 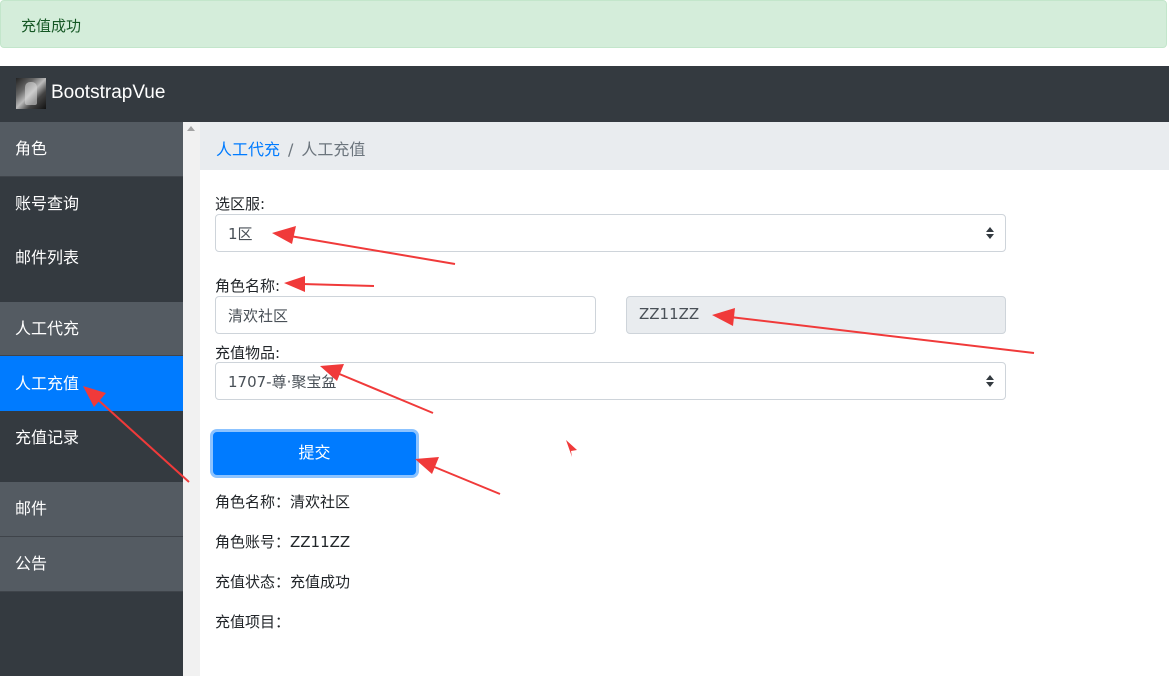 I want to click on submit-button: 提交, so click(x=314, y=453).